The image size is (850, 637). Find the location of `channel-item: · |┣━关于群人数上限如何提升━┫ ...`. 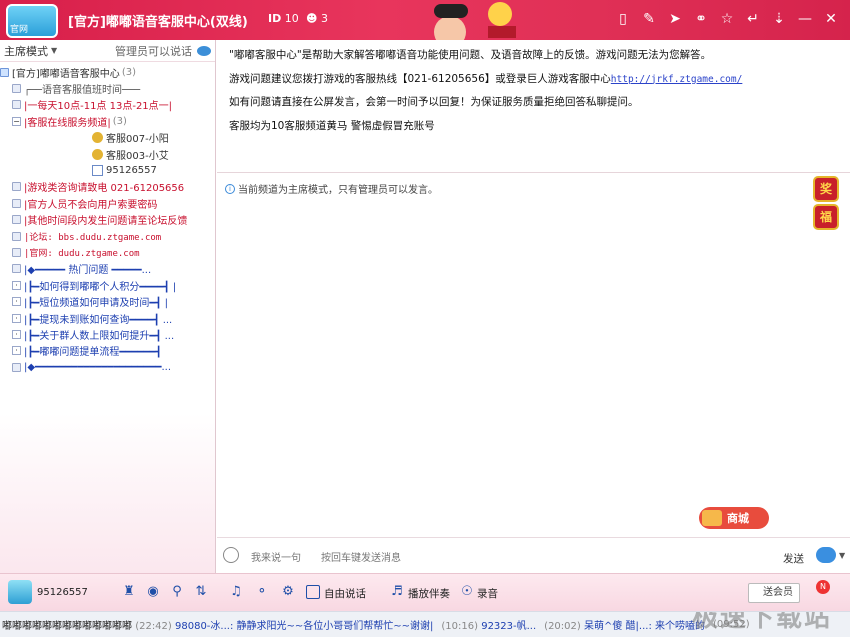

channel-item: · |┣━关于群人数上限如何提升━┫ ... is located at coordinates (107, 334).